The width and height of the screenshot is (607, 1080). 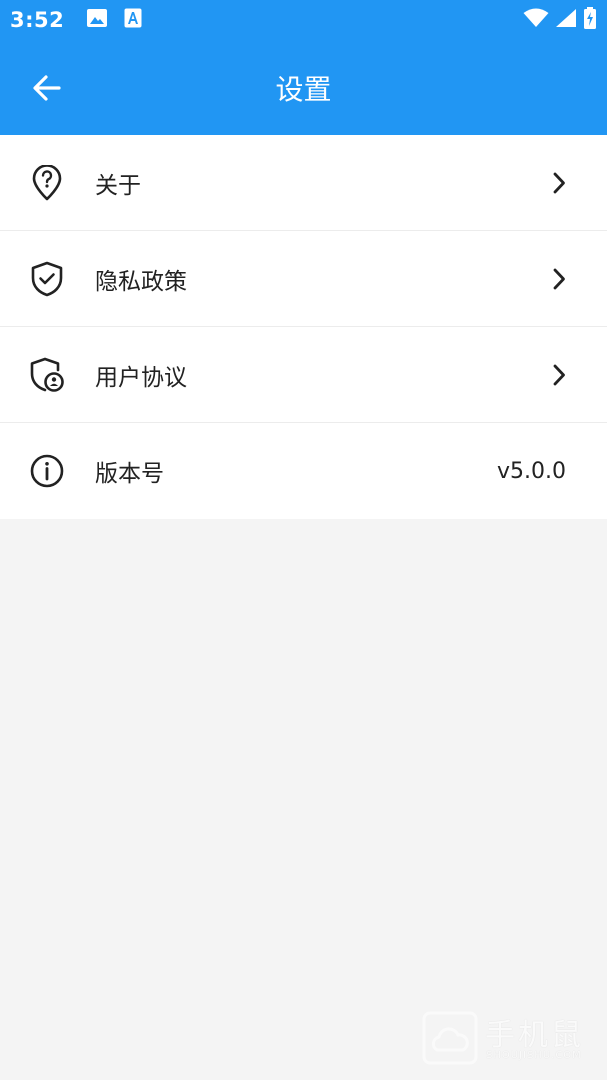 What do you see at coordinates (531, 471) in the screenshot?
I see `version-value: v5.0.0` at bounding box center [531, 471].